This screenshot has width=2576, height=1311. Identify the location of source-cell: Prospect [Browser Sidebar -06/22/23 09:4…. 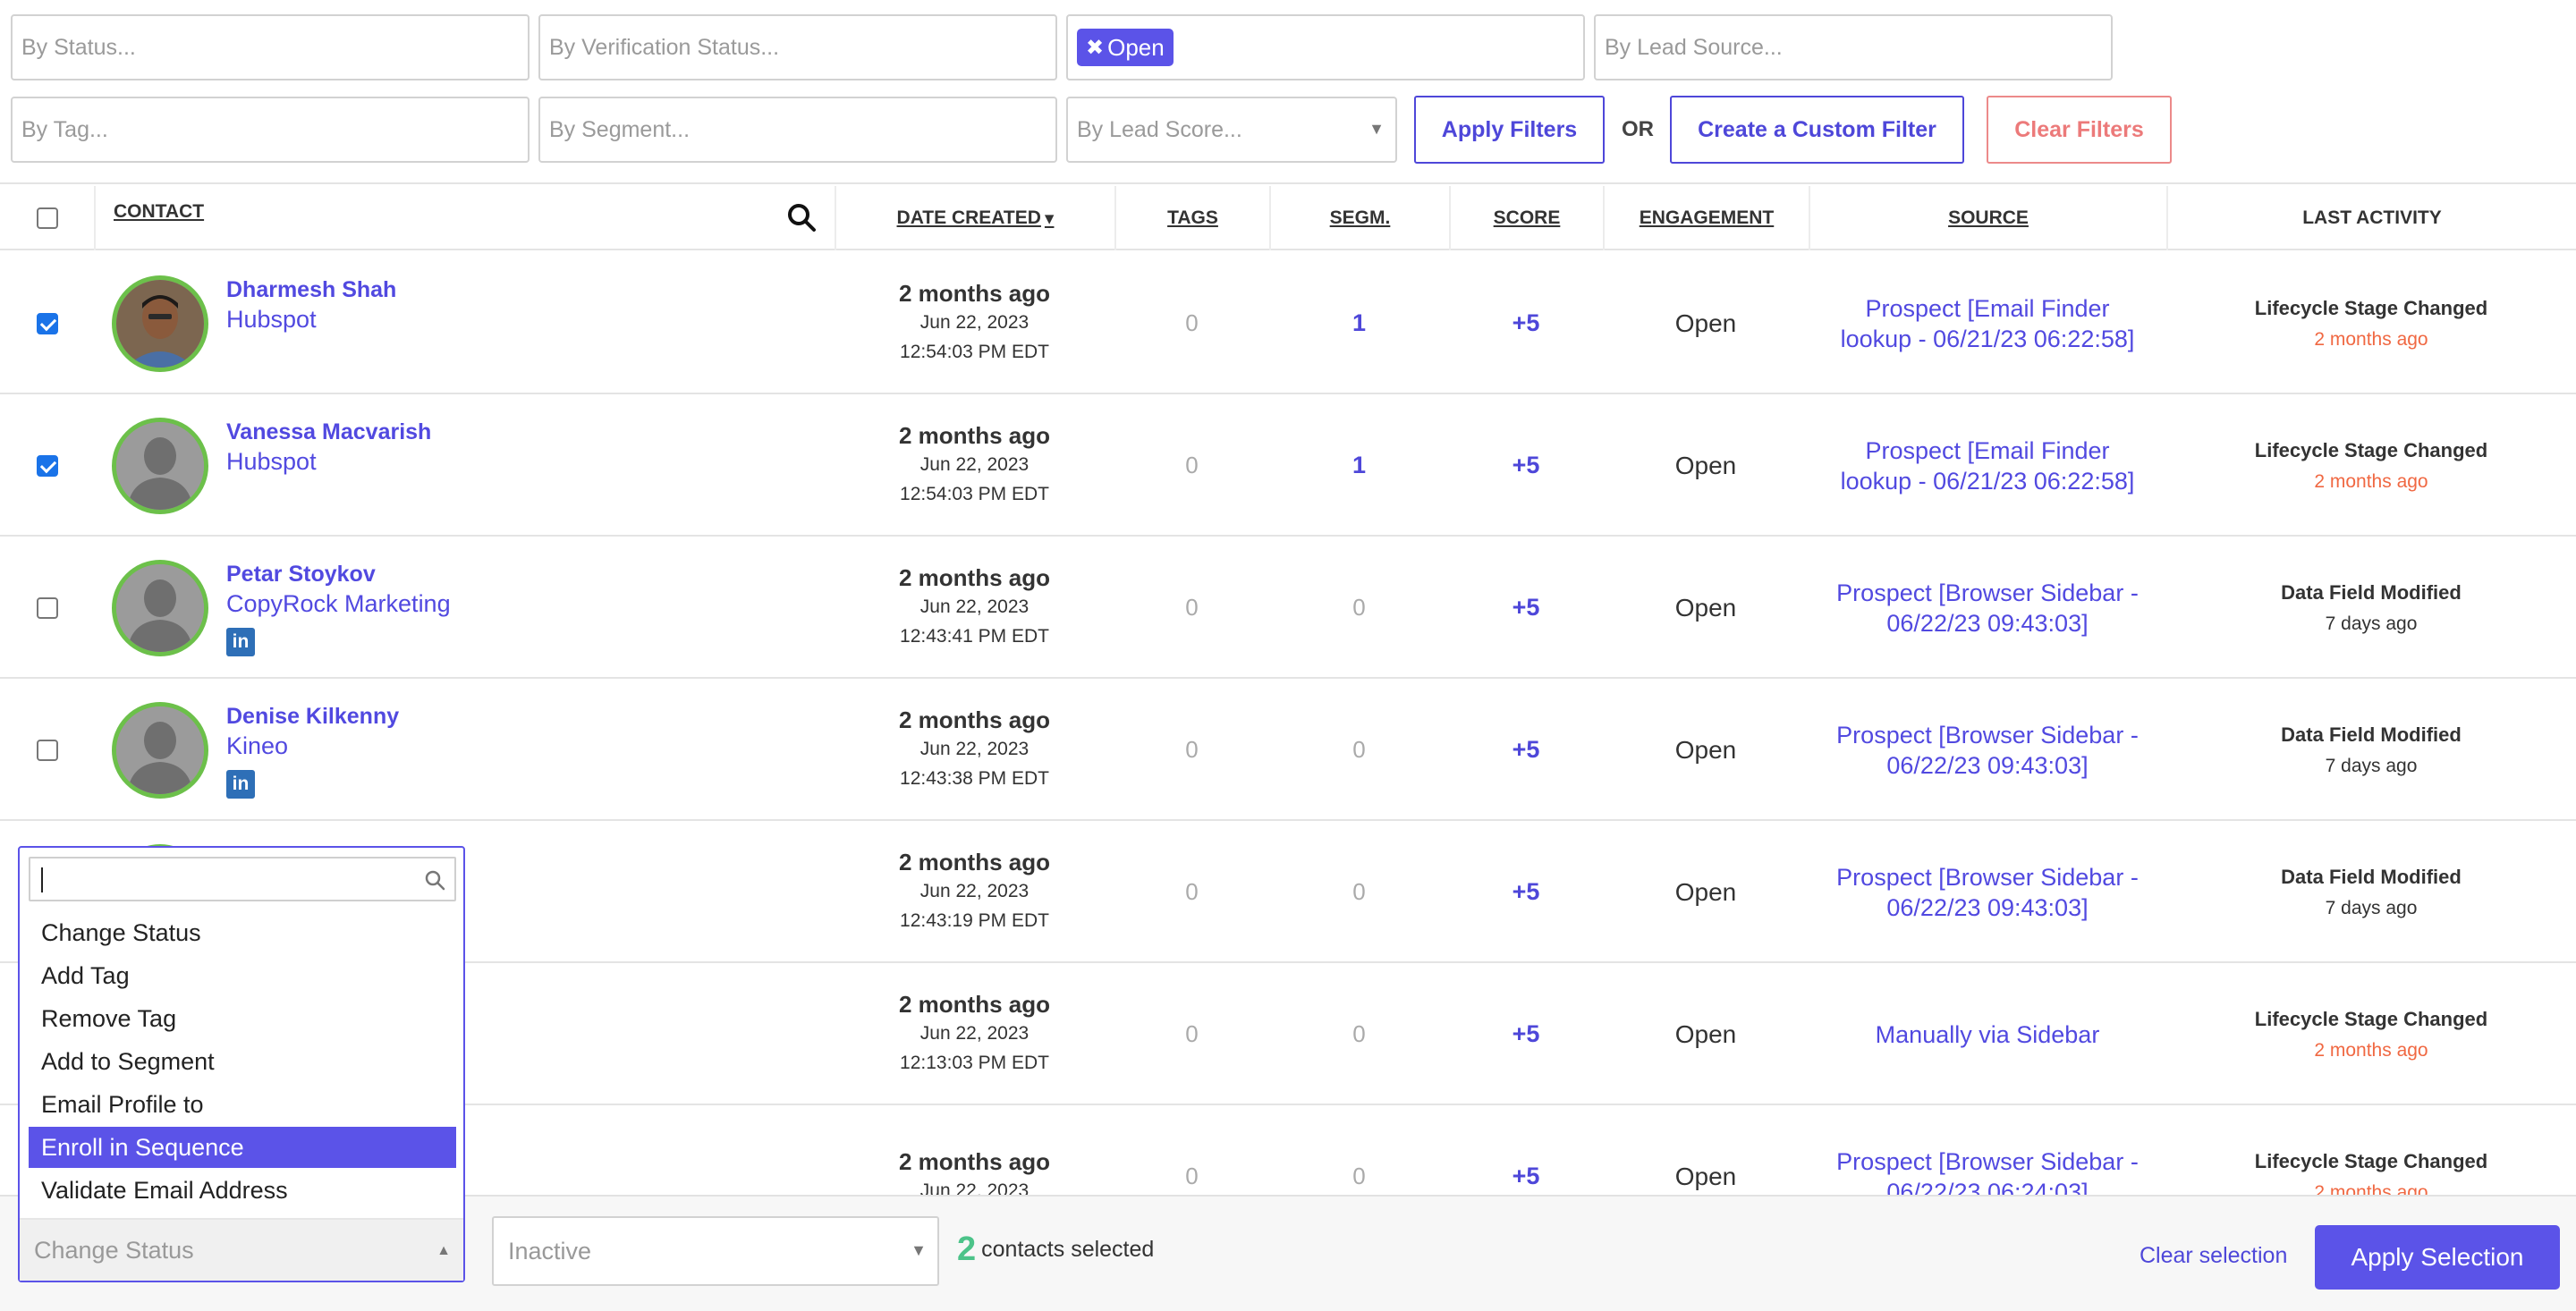
(1987, 892).